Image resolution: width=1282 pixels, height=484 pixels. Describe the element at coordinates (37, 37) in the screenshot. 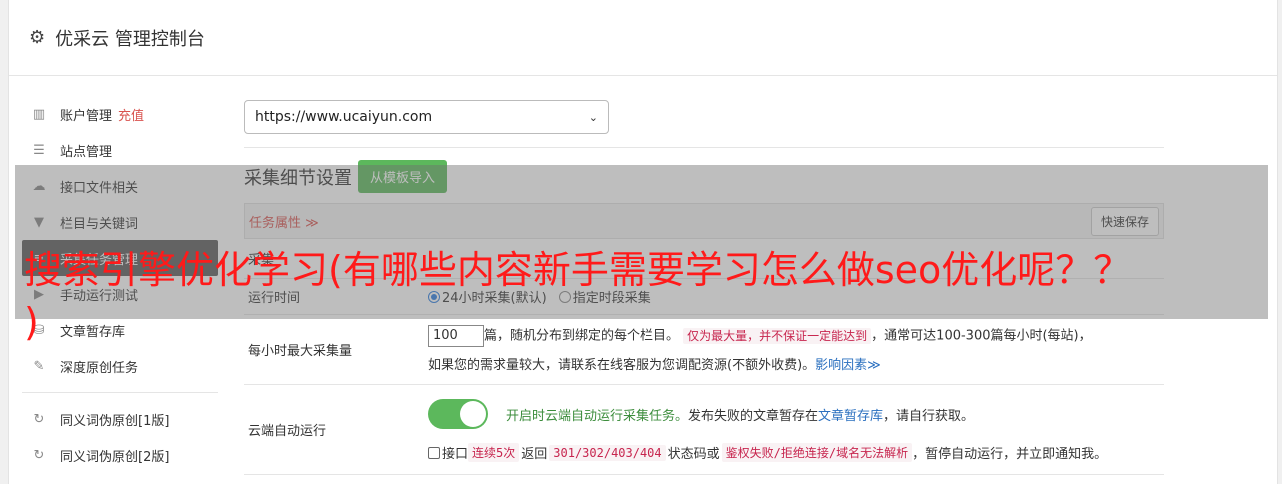

I see `gear-icon: ⚙` at that location.